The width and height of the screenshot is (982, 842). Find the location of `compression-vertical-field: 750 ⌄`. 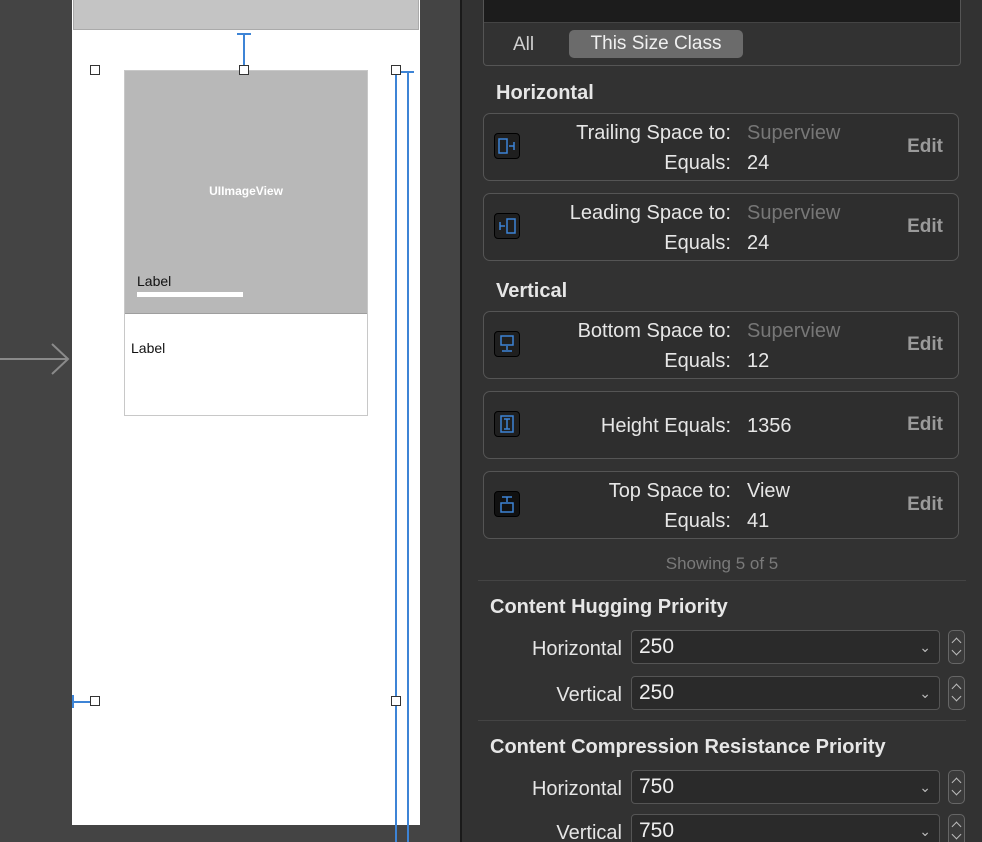

compression-vertical-field: 750 ⌄ is located at coordinates (785, 828).